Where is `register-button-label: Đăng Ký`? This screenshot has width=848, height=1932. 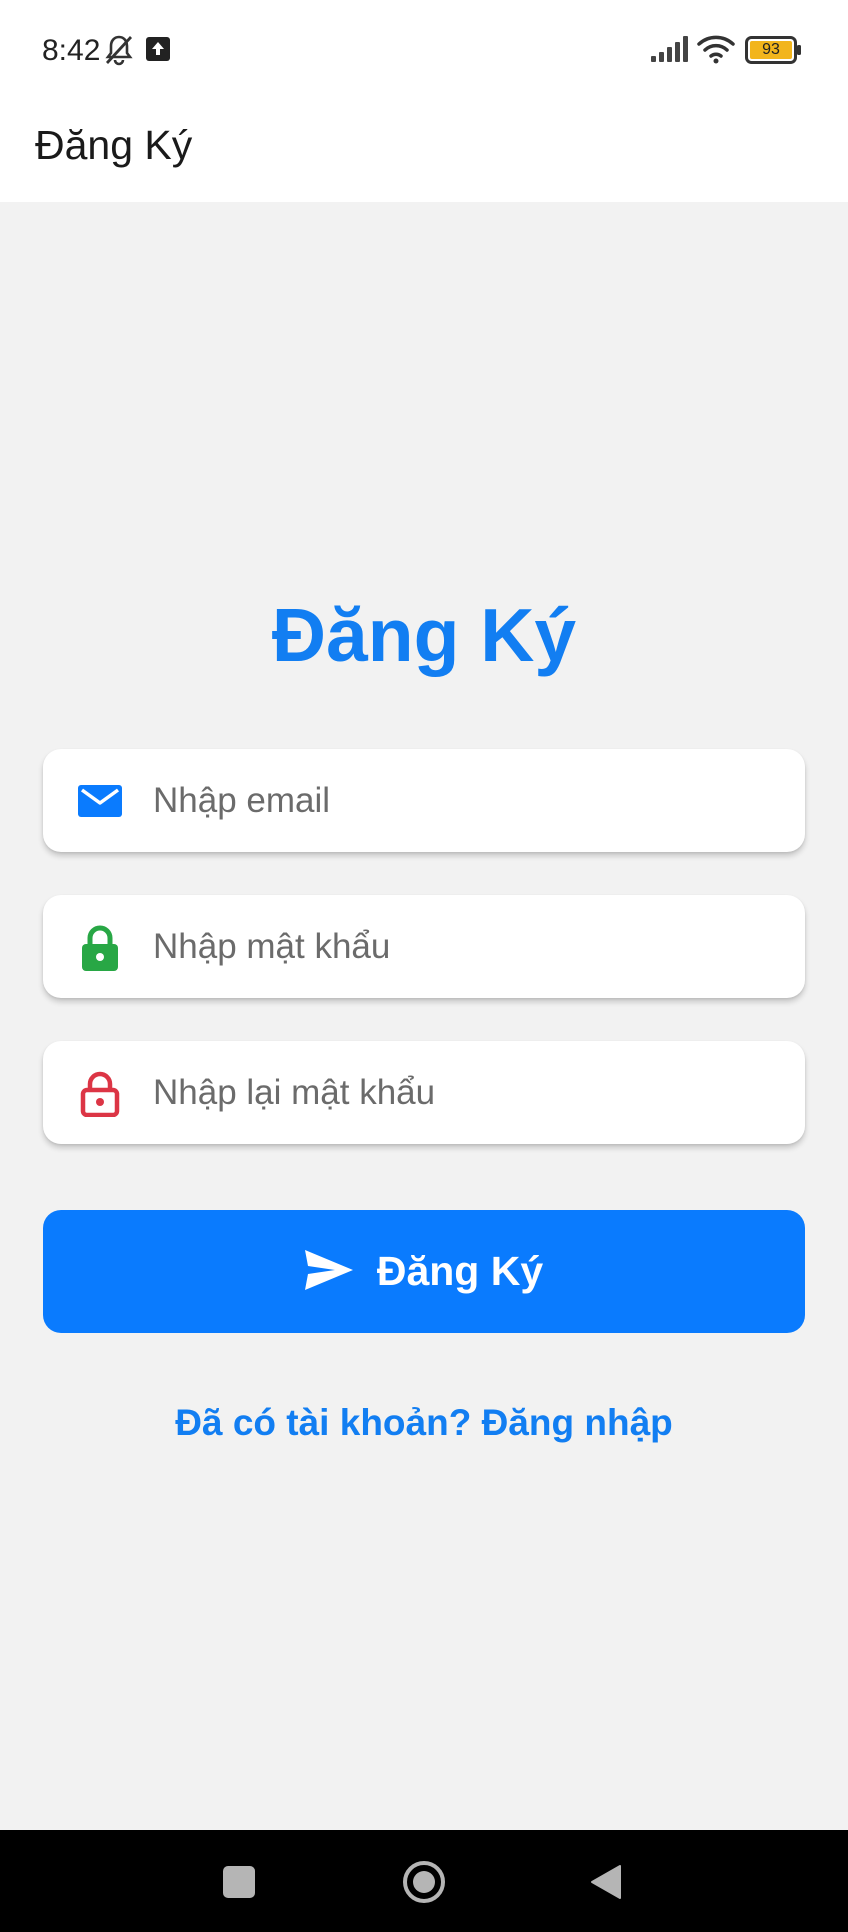
register-button-label: Đăng Ký is located at coordinates (460, 1271).